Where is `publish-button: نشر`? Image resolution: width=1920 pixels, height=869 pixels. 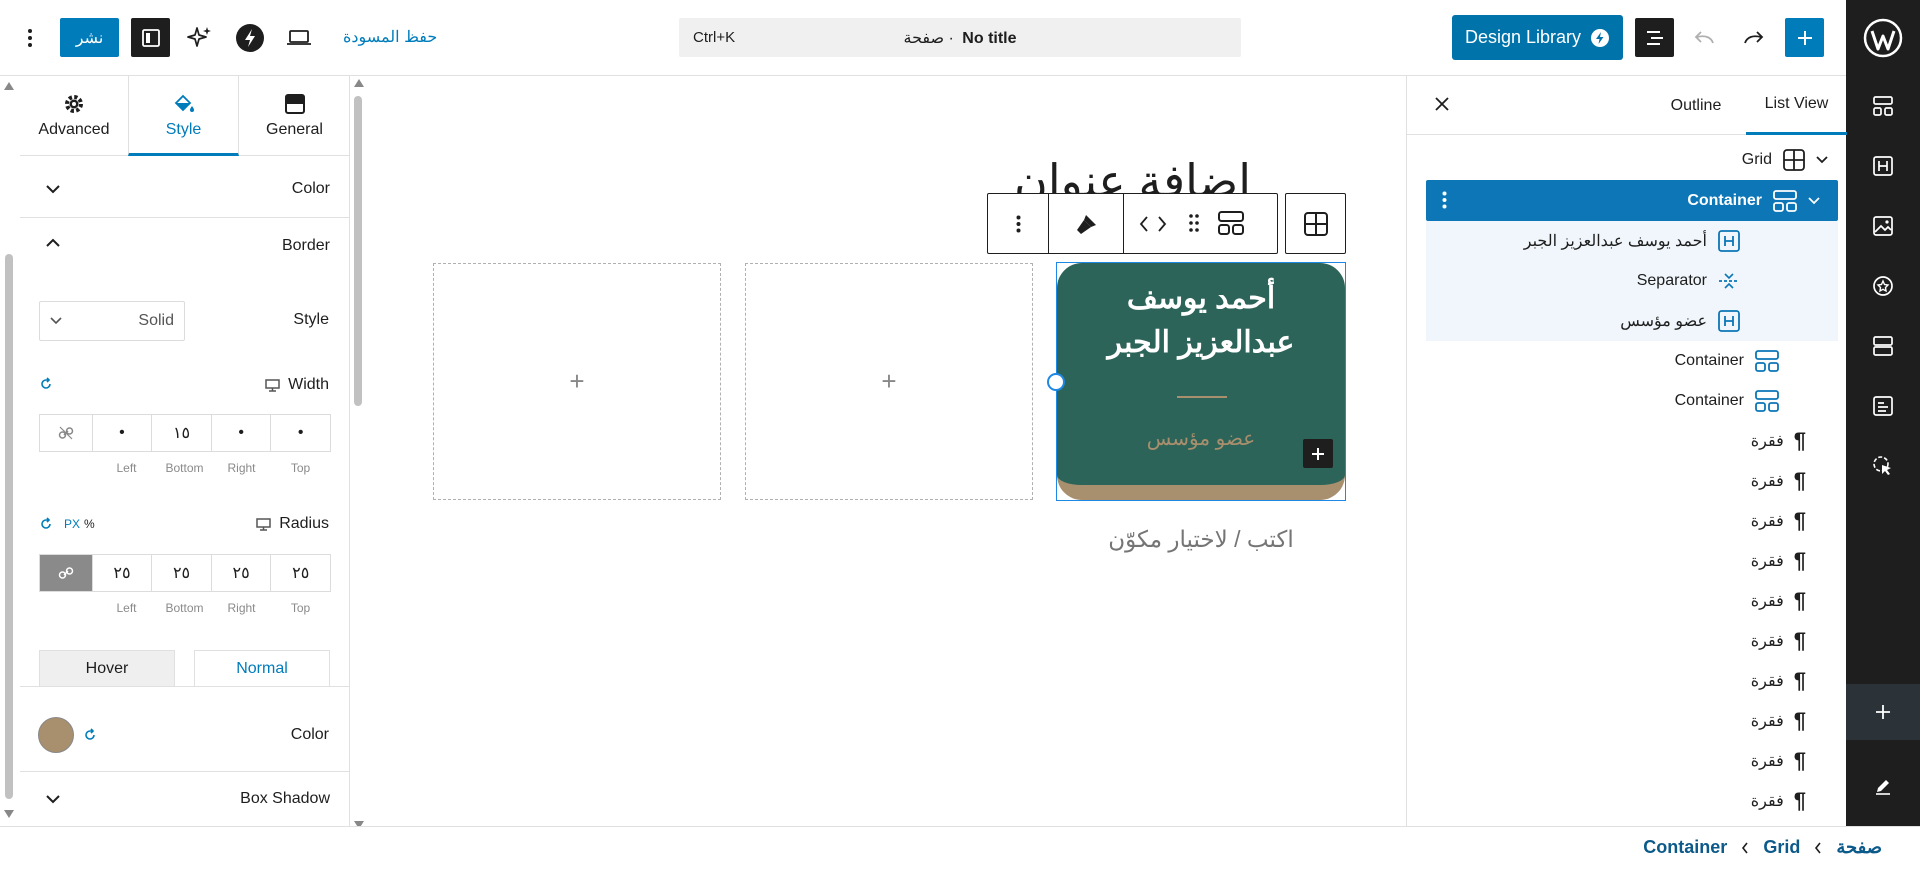 publish-button: نشر is located at coordinates (89, 37).